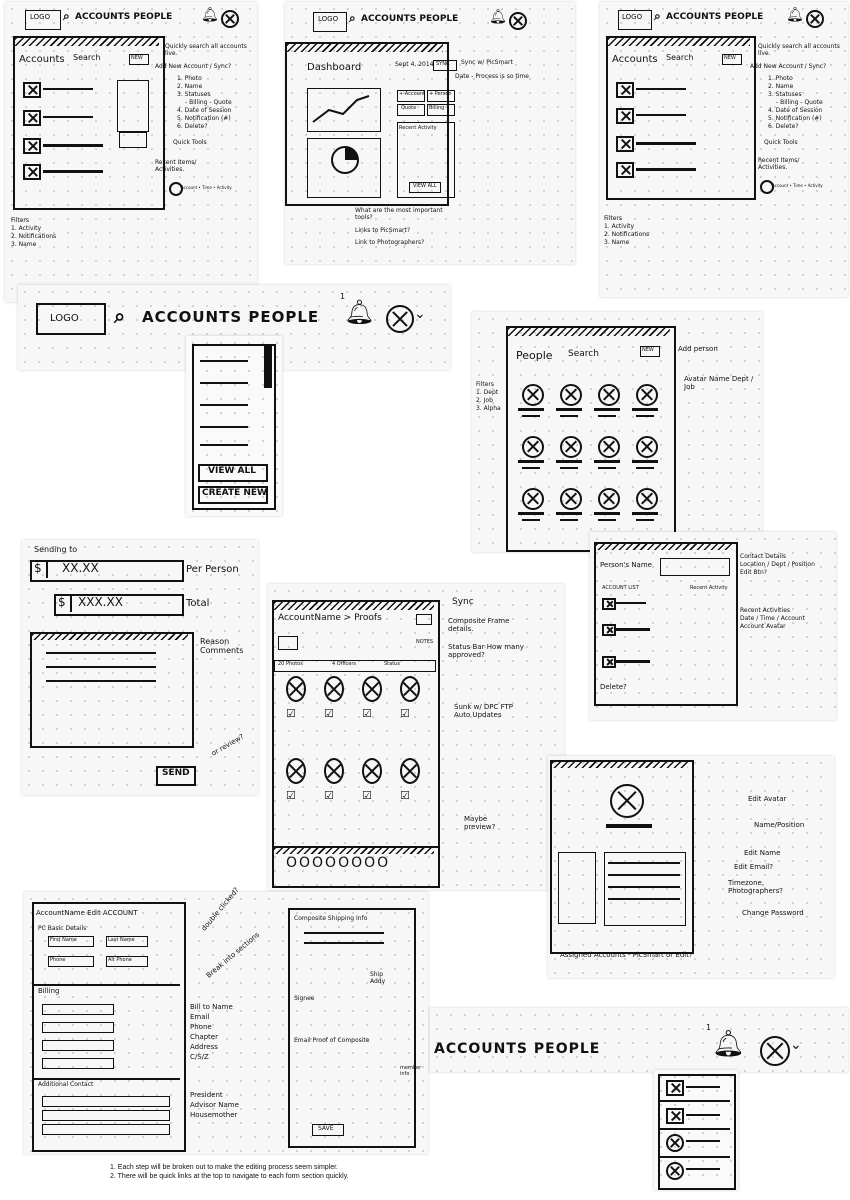 The width and height of the screenshot is (850, 1200). What do you see at coordinates (772, 618) in the screenshot?
I see `date-time-note: Date / Time / Account` at bounding box center [772, 618].